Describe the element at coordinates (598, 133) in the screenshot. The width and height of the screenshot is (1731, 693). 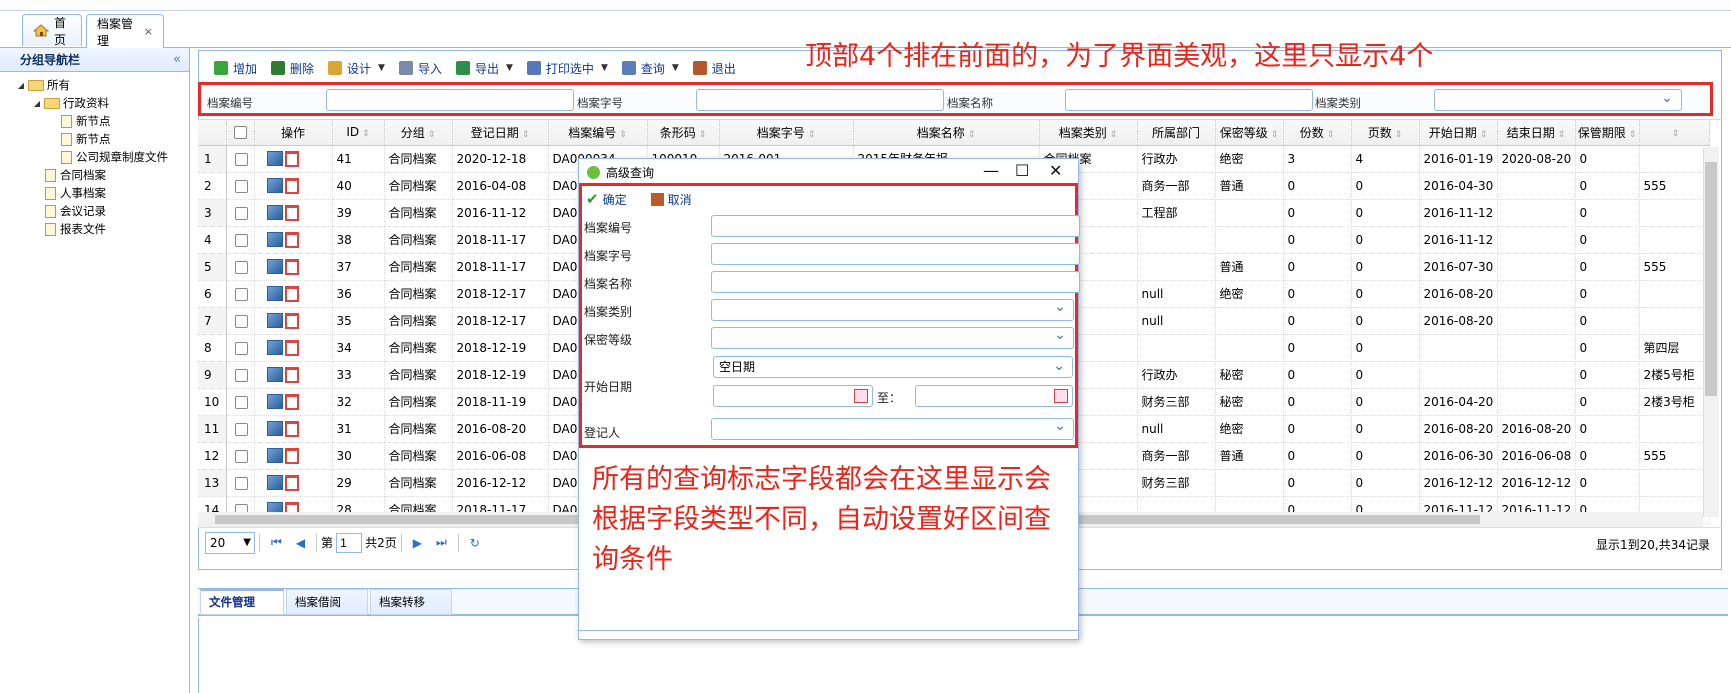
I see `column-header: 档案编号 ⇕` at that location.